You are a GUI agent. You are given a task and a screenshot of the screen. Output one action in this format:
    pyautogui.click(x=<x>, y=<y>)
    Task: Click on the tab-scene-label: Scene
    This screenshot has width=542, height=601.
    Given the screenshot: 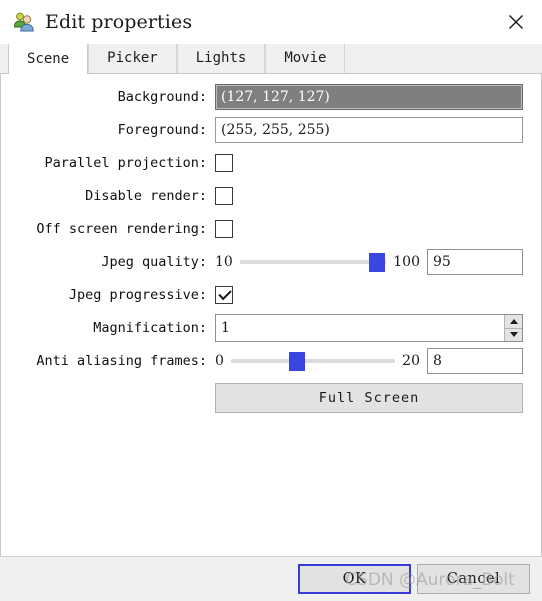 What is the action you would take?
    pyautogui.click(x=48, y=59)
    